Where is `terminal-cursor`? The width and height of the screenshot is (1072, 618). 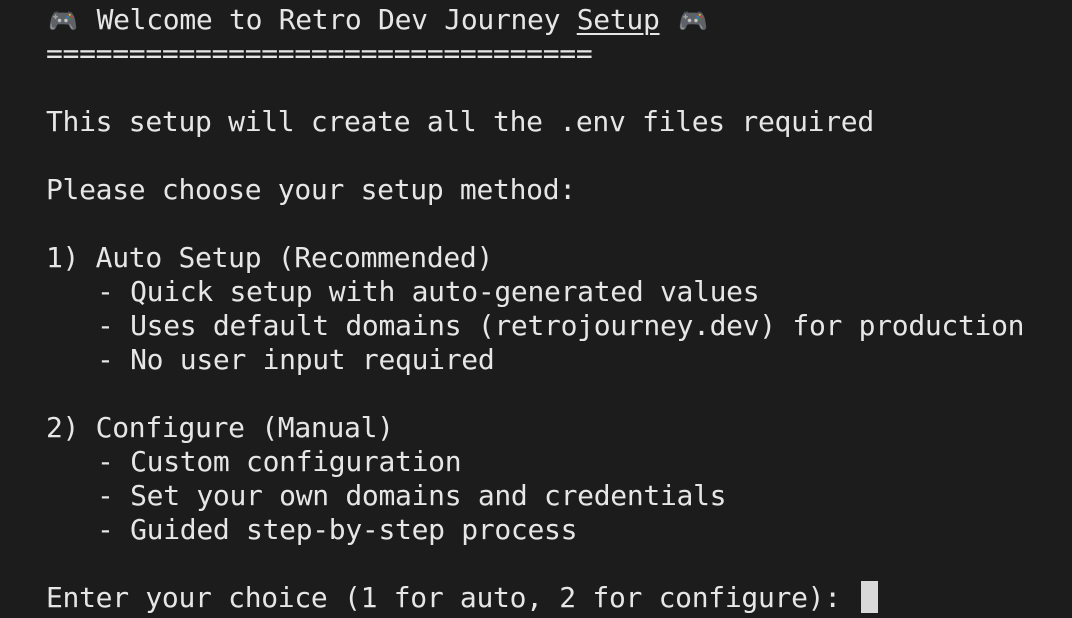 terminal-cursor is located at coordinates (870, 597).